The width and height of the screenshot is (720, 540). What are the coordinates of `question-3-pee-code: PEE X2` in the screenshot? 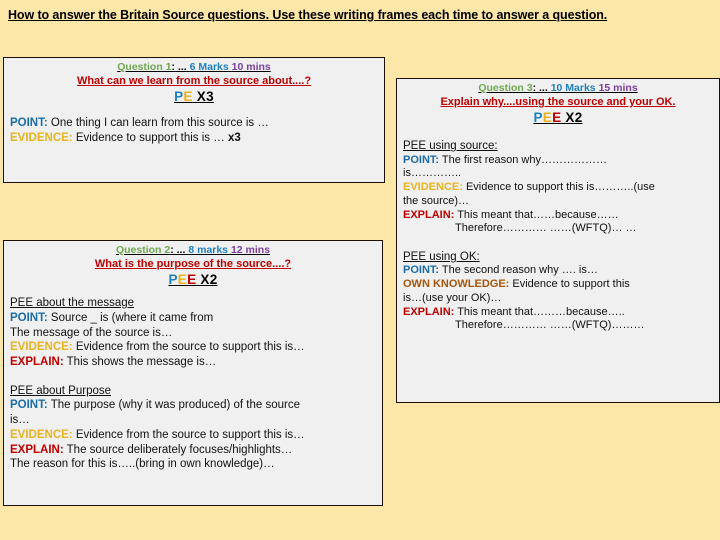 It's located at (558, 117).